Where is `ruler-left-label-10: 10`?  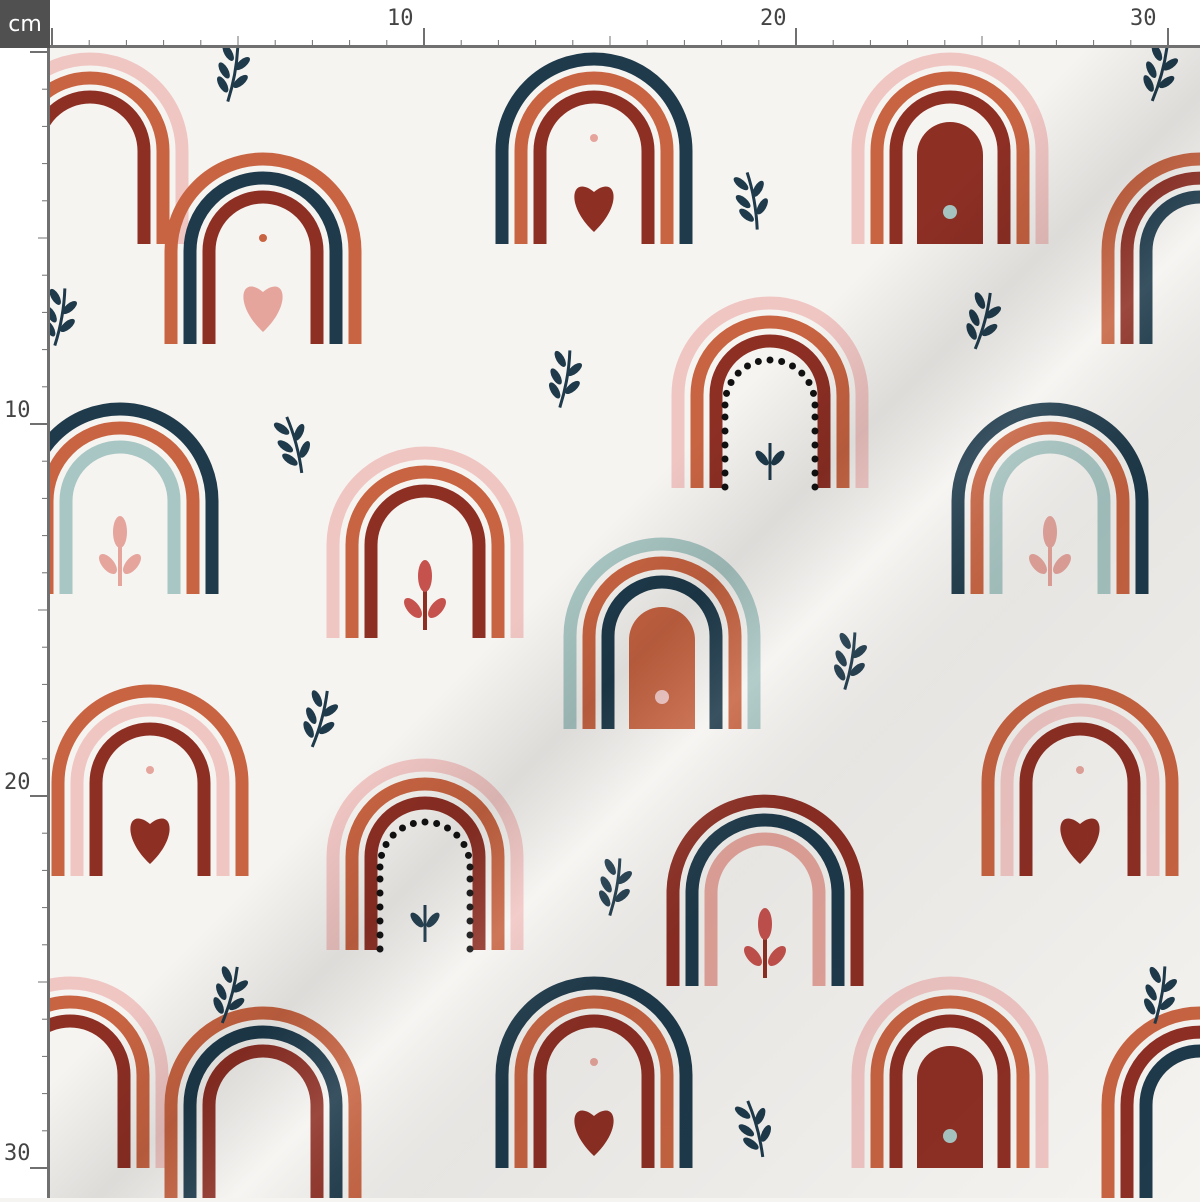
ruler-left-label-10: 10 is located at coordinates (17, 410).